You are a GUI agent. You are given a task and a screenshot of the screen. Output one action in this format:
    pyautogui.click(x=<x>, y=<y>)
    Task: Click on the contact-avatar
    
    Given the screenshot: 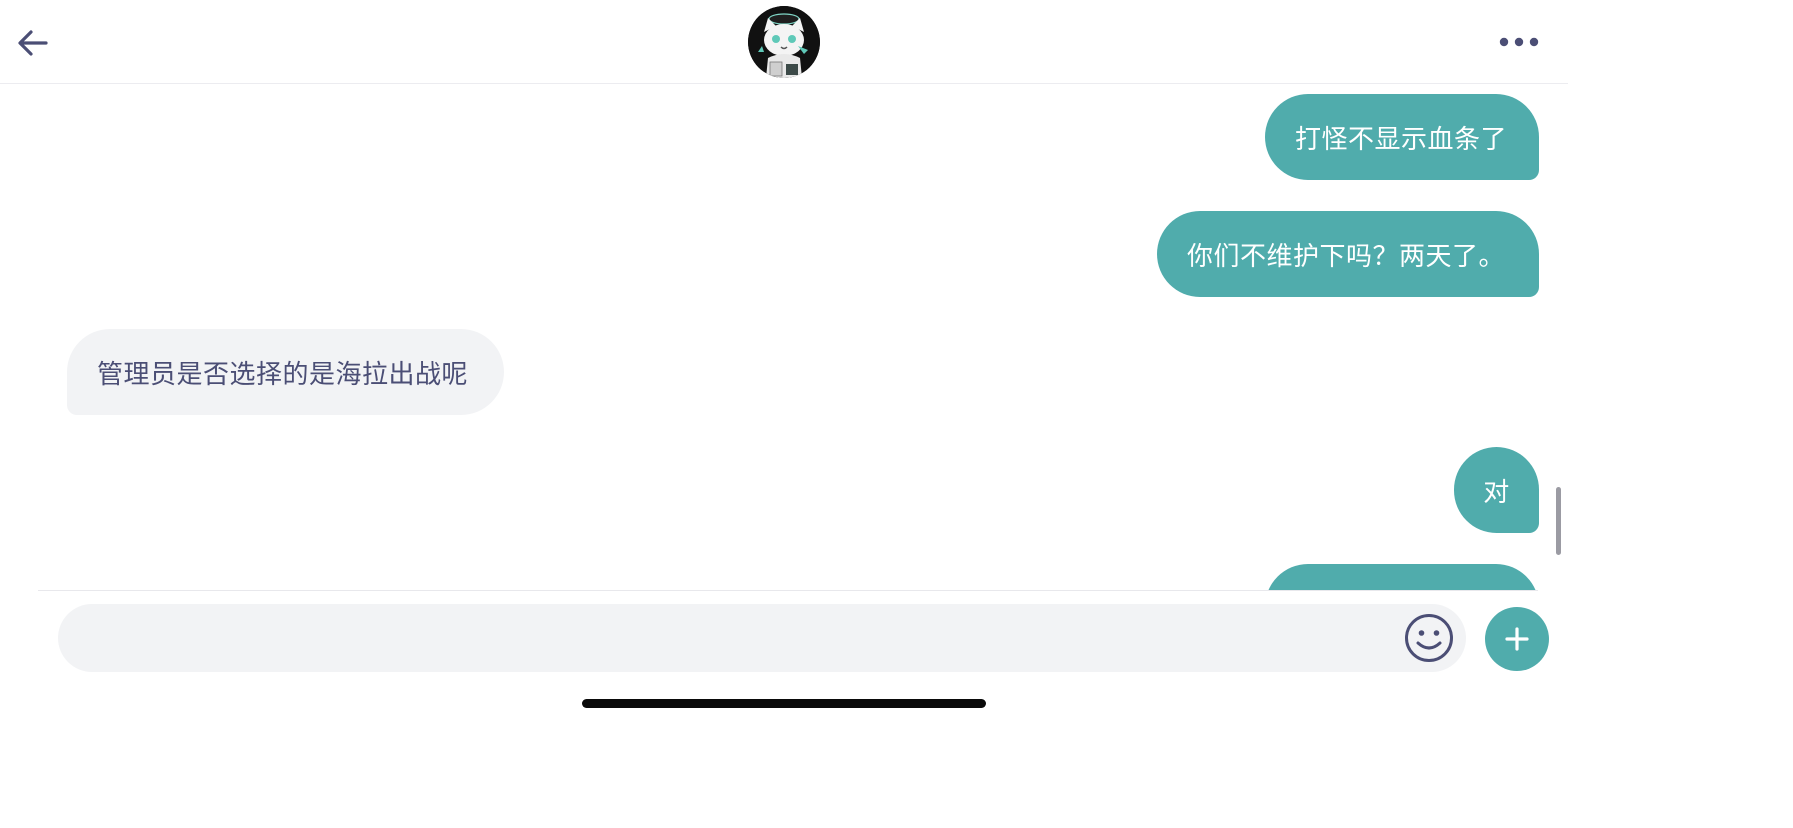 What is the action you would take?
    pyautogui.click(x=784, y=42)
    